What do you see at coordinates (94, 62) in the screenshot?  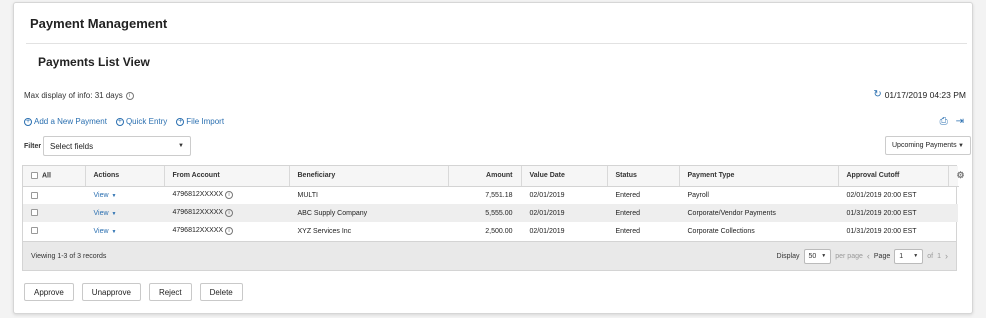 I see `section-title: Payments List View` at bounding box center [94, 62].